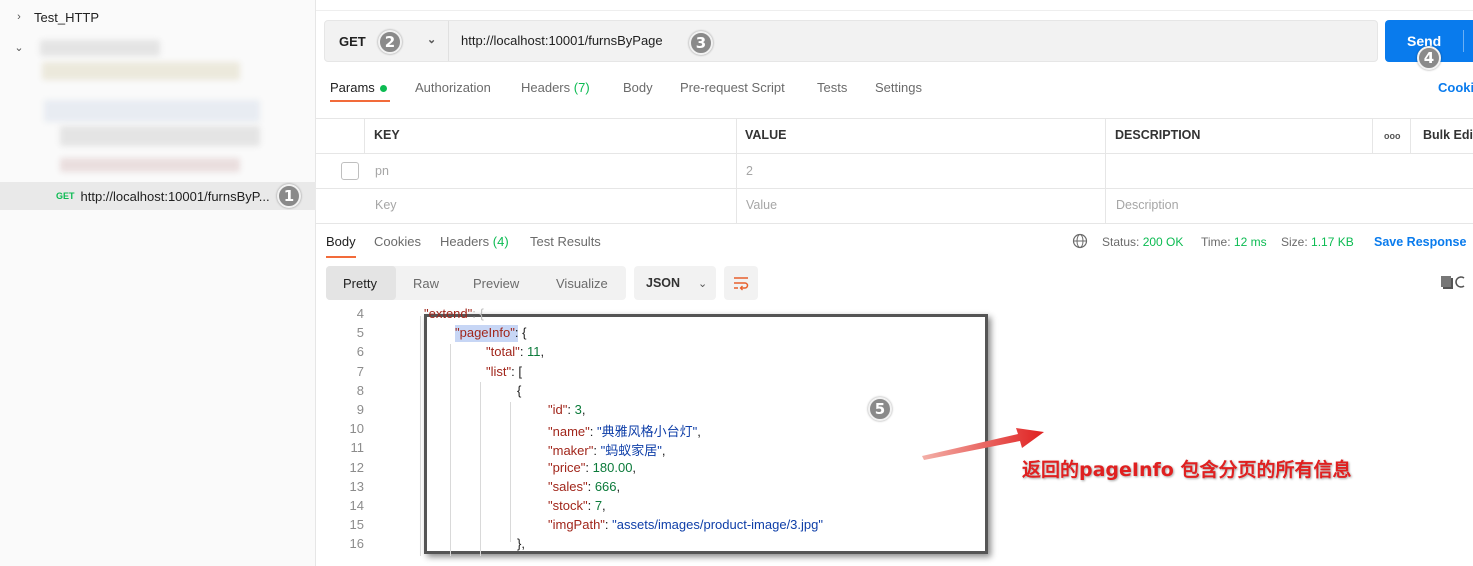 Image resolution: width=1473 pixels, height=566 pixels. What do you see at coordinates (500, 241) in the screenshot?
I see `response-headers-count: (4)` at bounding box center [500, 241].